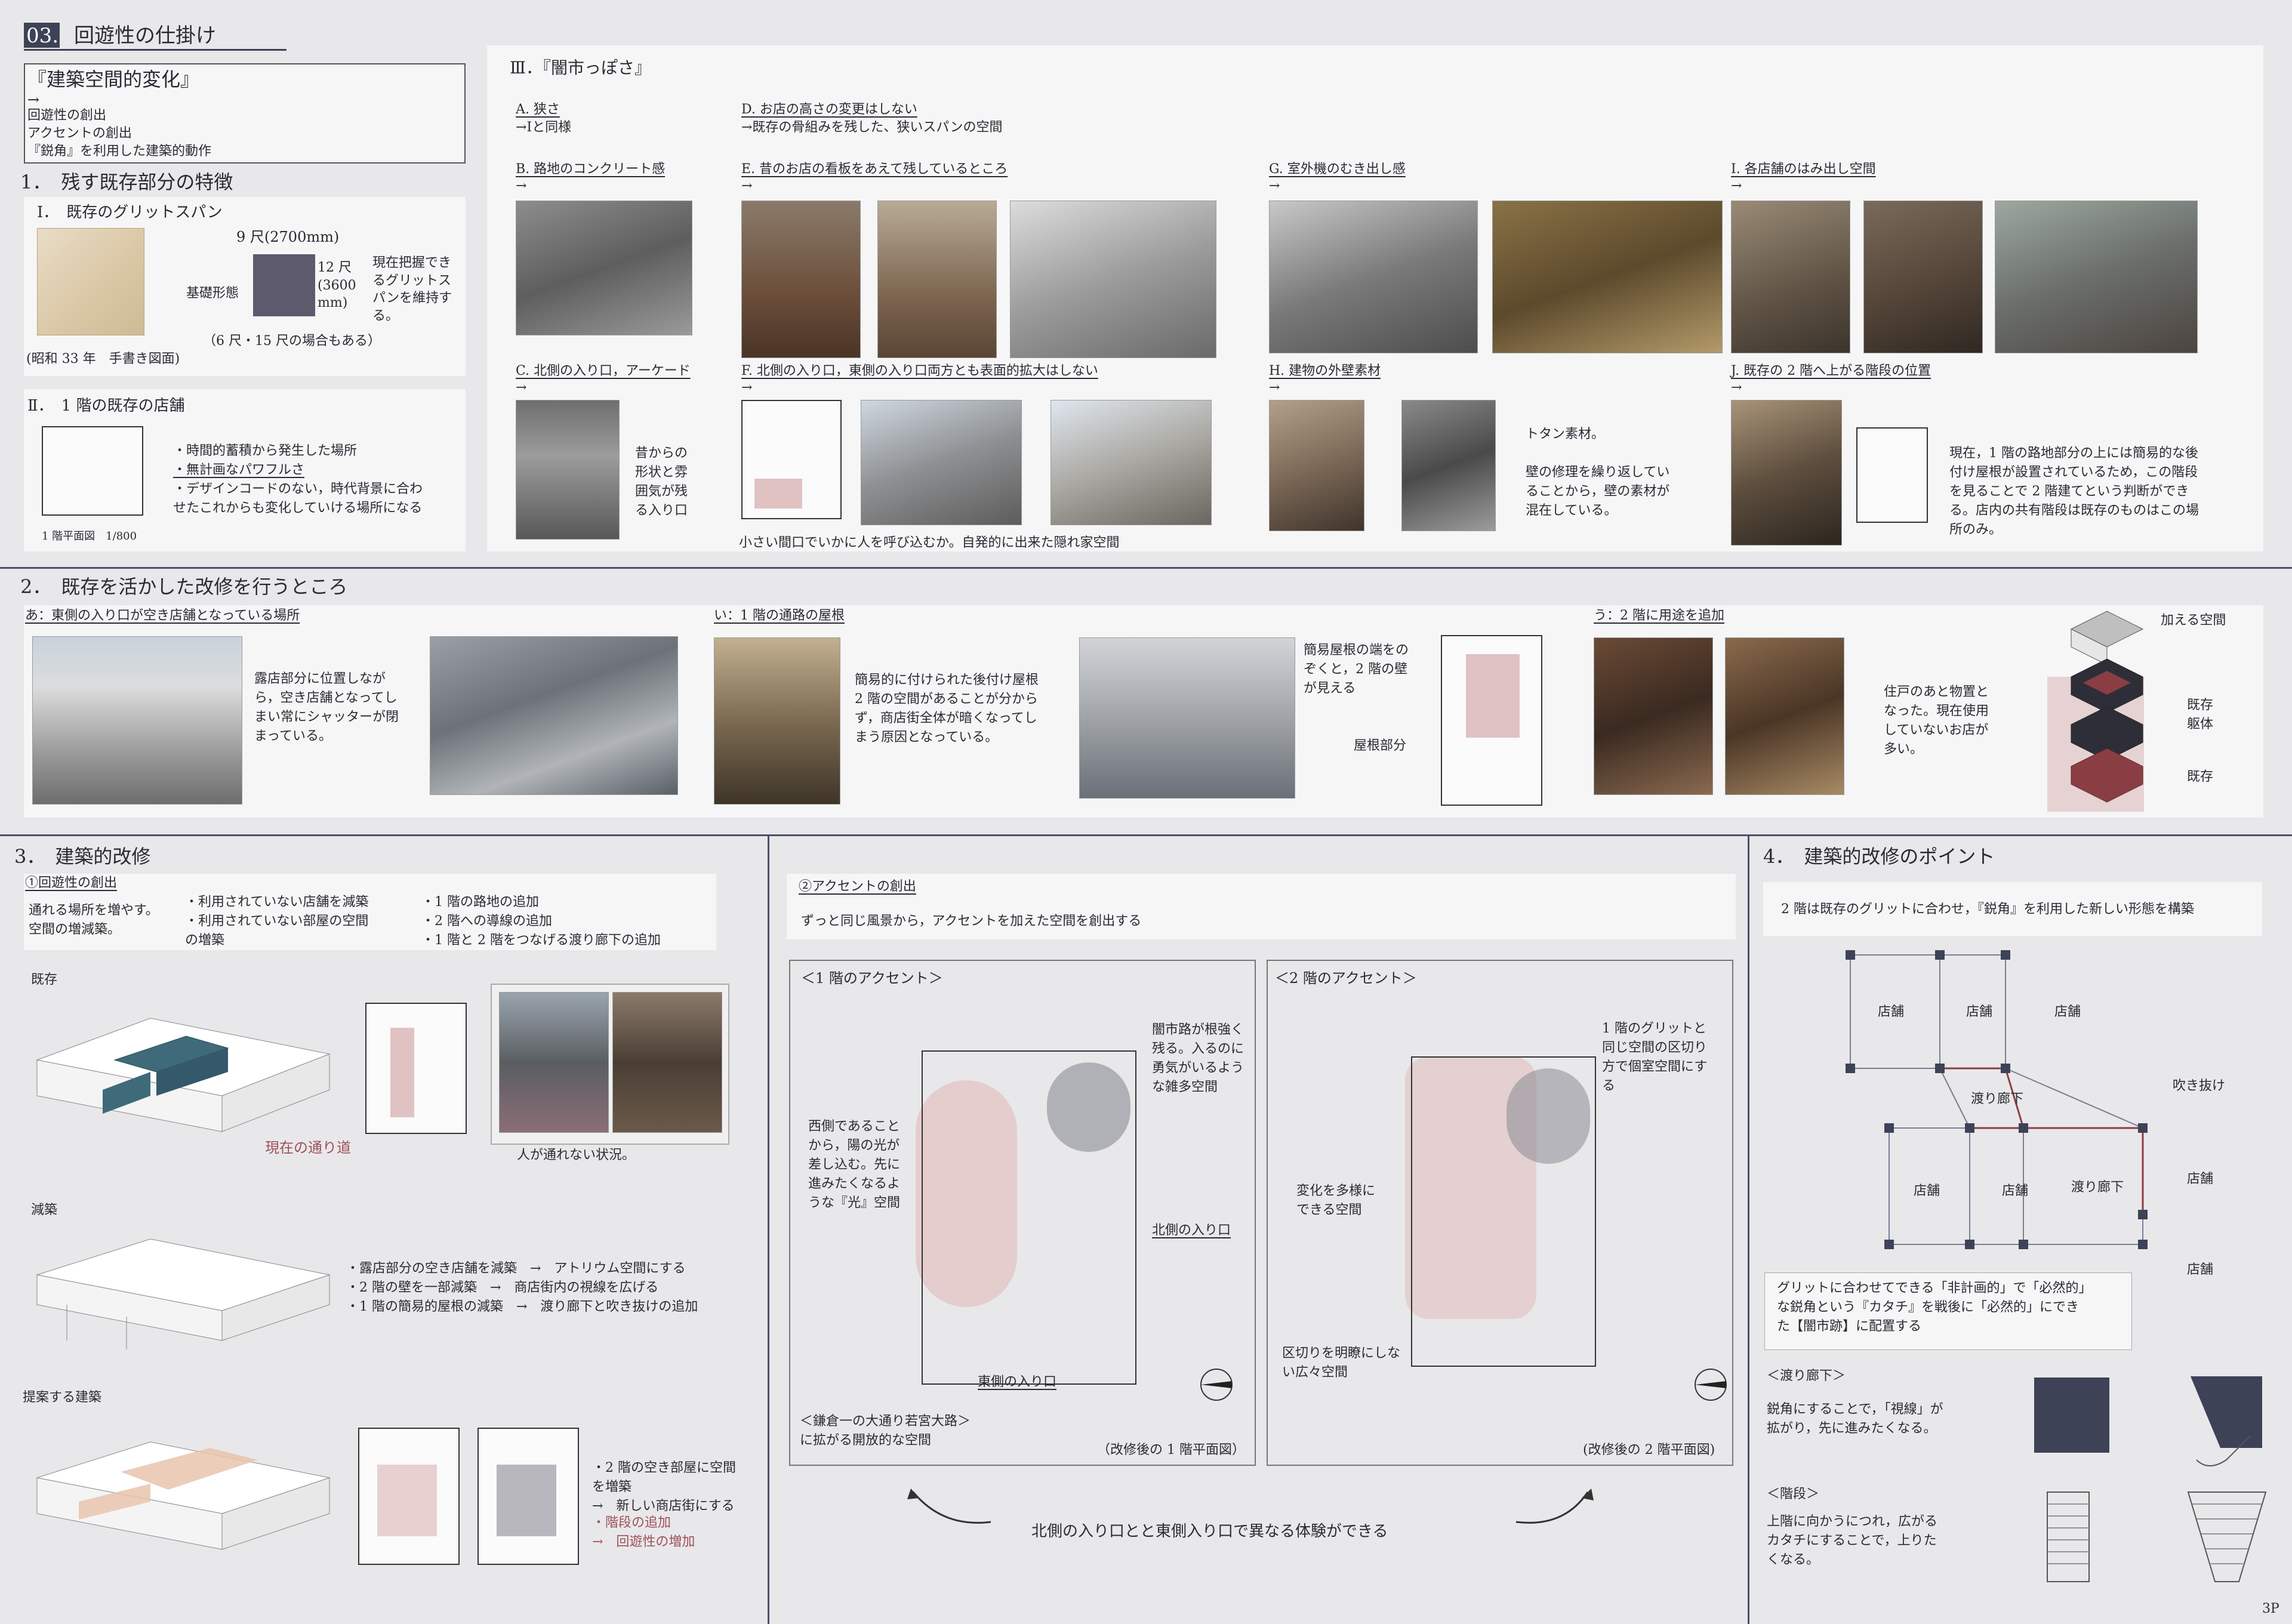 Image resolution: width=2292 pixels, height=1624 pixels. Describe the element at coordinates (213, 293) in the screenshot. I see `foundation-label: 基礎形態` at that location.